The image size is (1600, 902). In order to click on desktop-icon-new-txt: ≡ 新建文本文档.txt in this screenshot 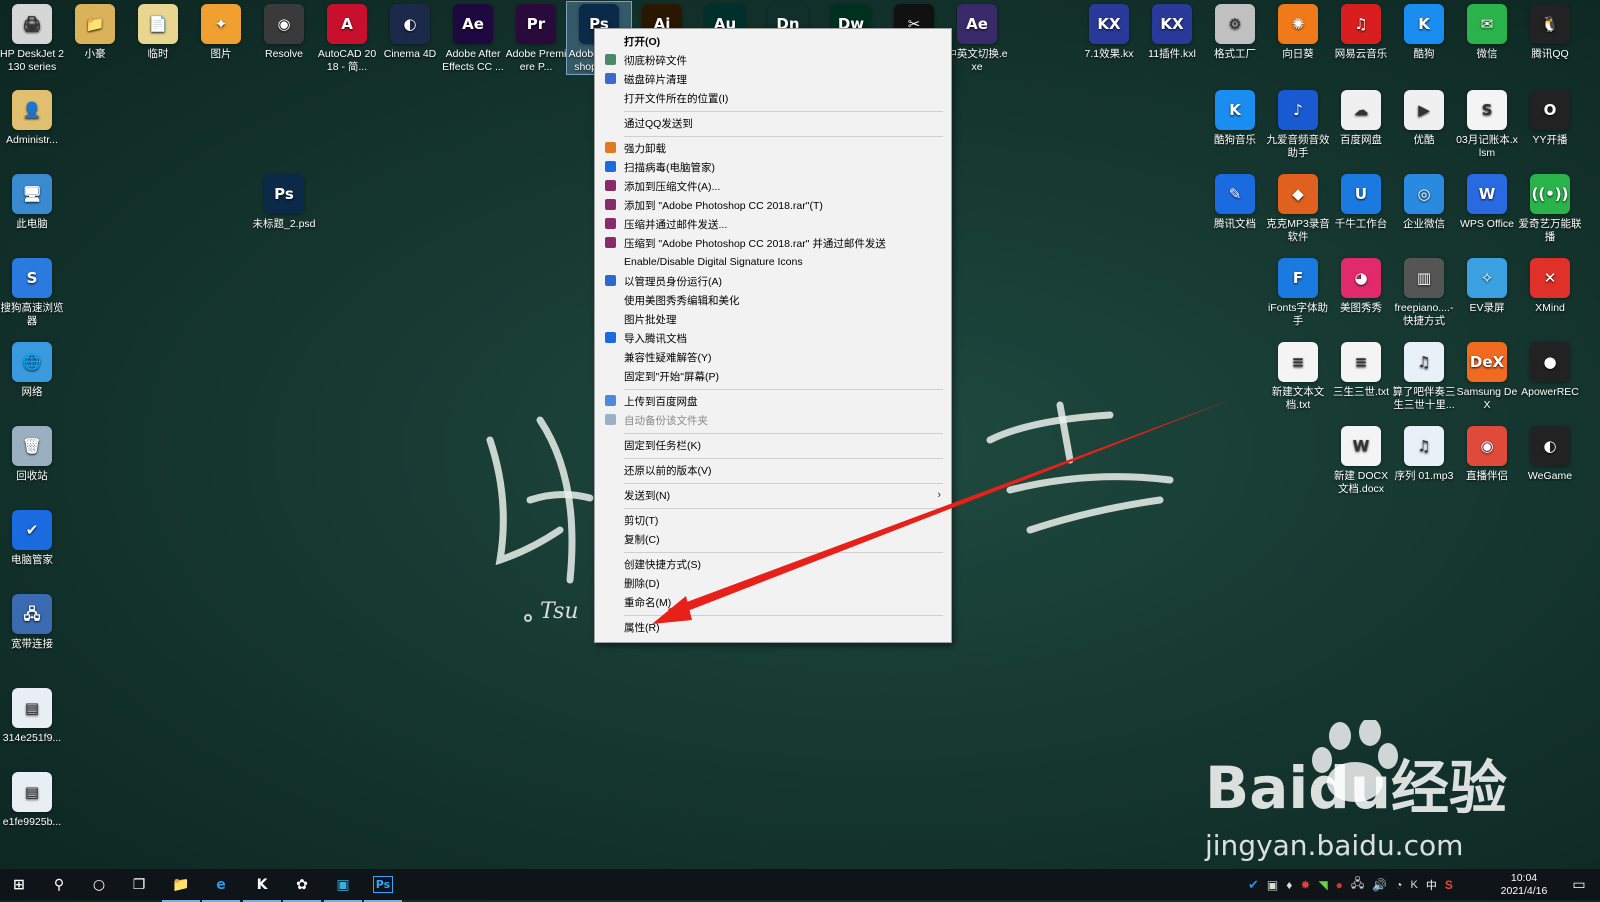, I will do `click(1298, 376)`.